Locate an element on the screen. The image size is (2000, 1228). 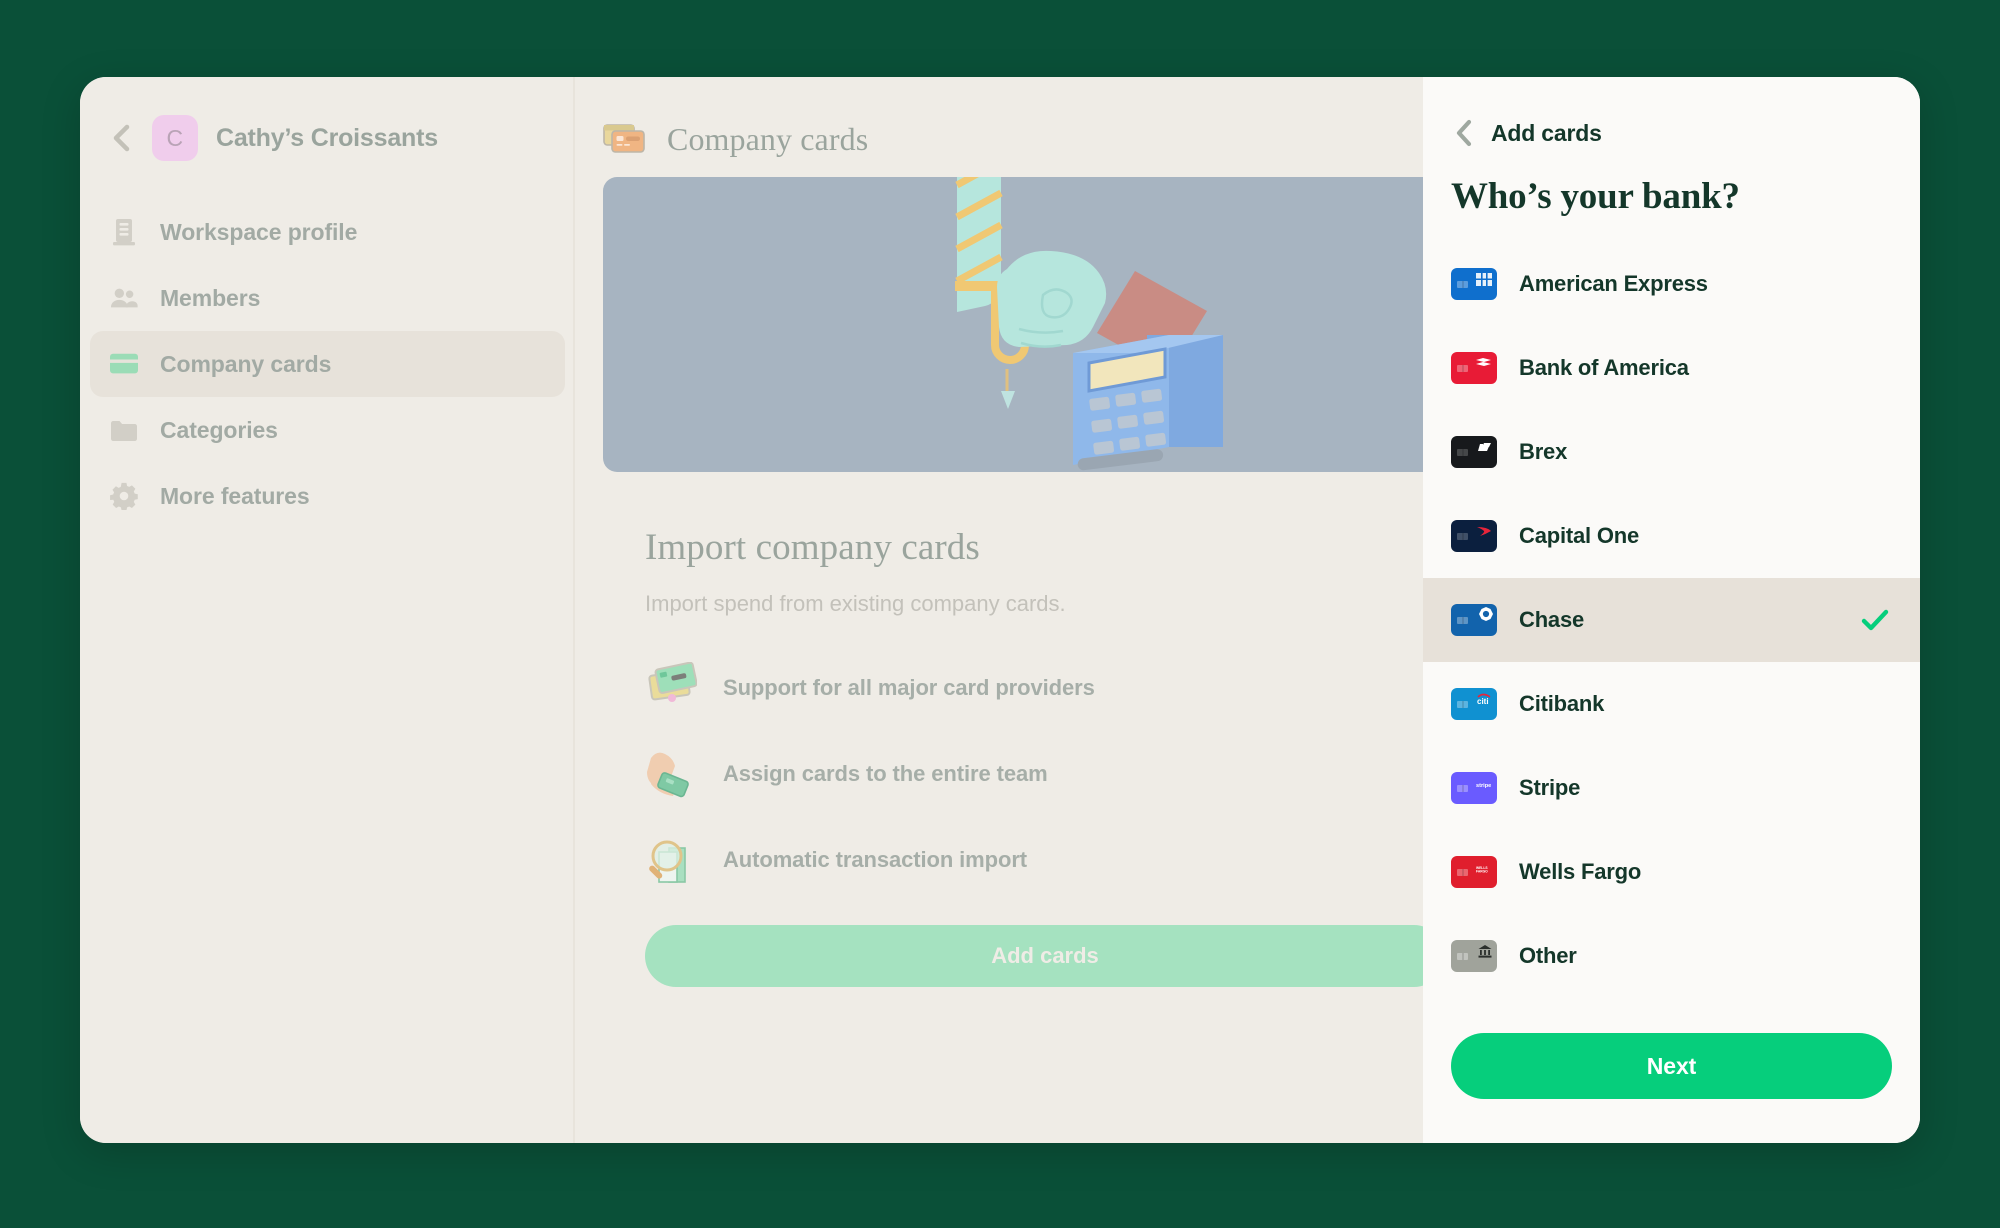
sidebar-item-workspace-profile: Workspace profile is located at coordinates (327, 232).